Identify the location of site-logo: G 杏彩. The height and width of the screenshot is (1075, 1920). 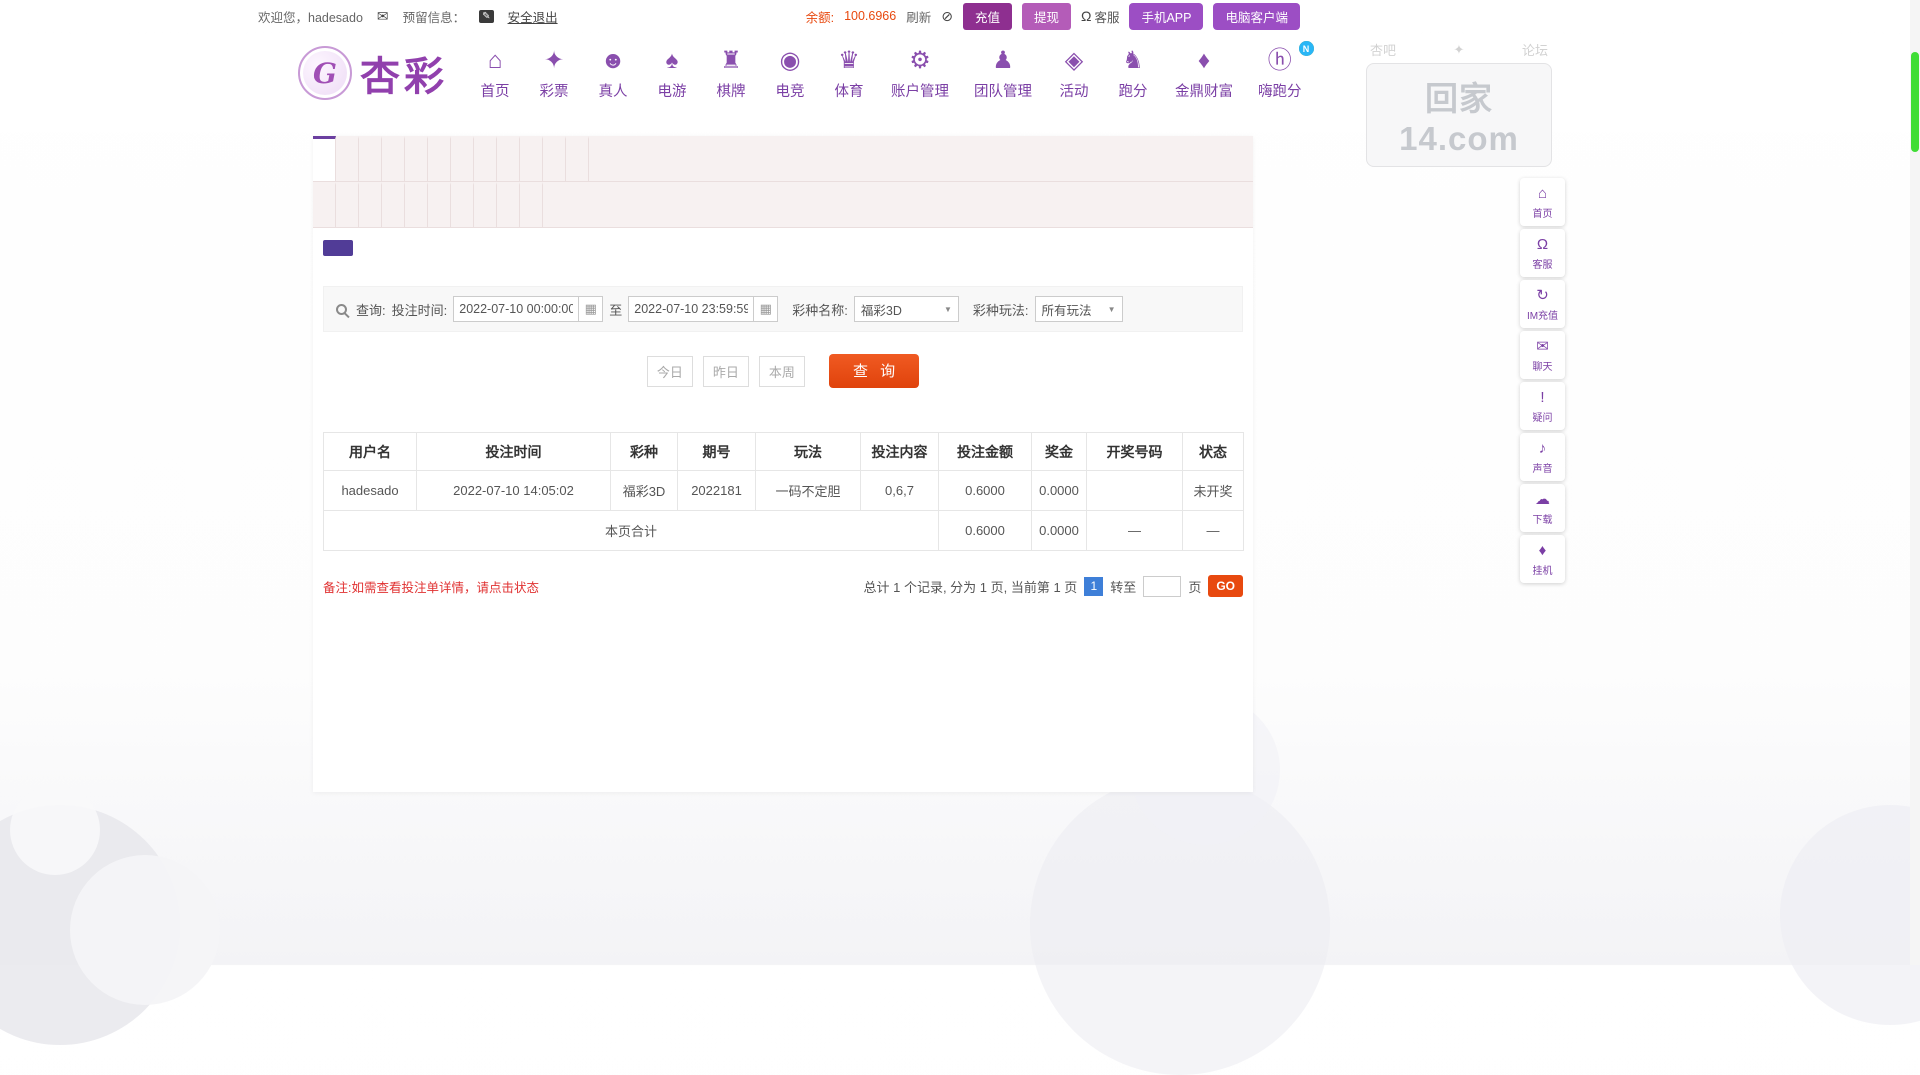
(373, 73).